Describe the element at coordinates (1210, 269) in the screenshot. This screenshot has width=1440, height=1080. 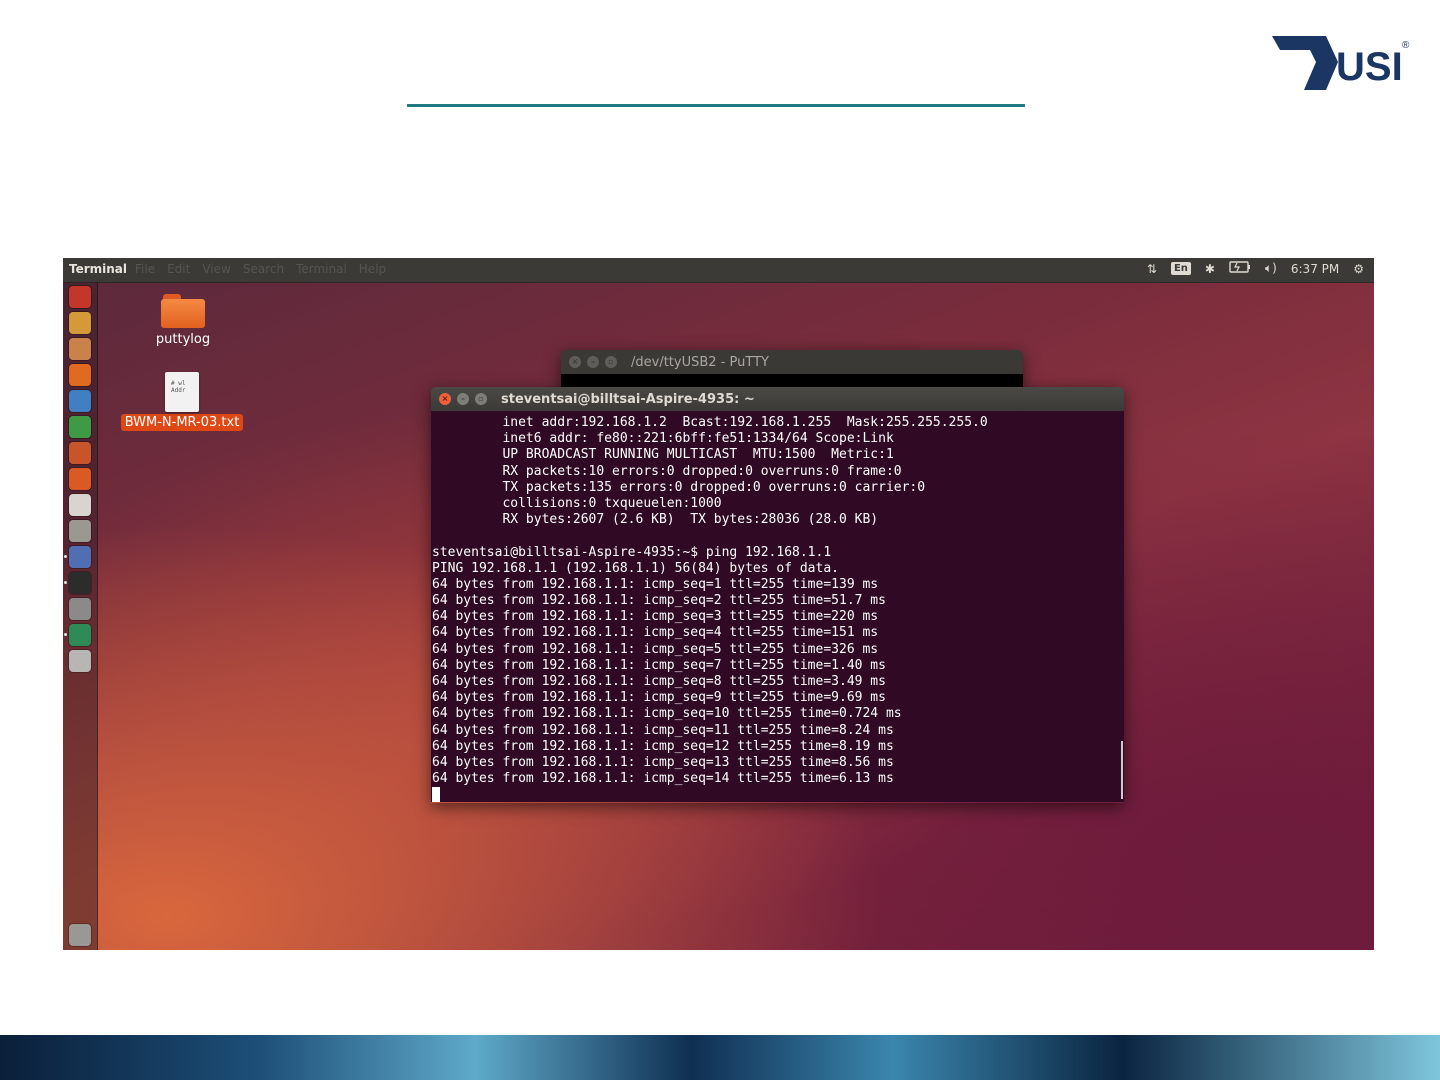
I see `bluetooth-icon: ✱` at that location.